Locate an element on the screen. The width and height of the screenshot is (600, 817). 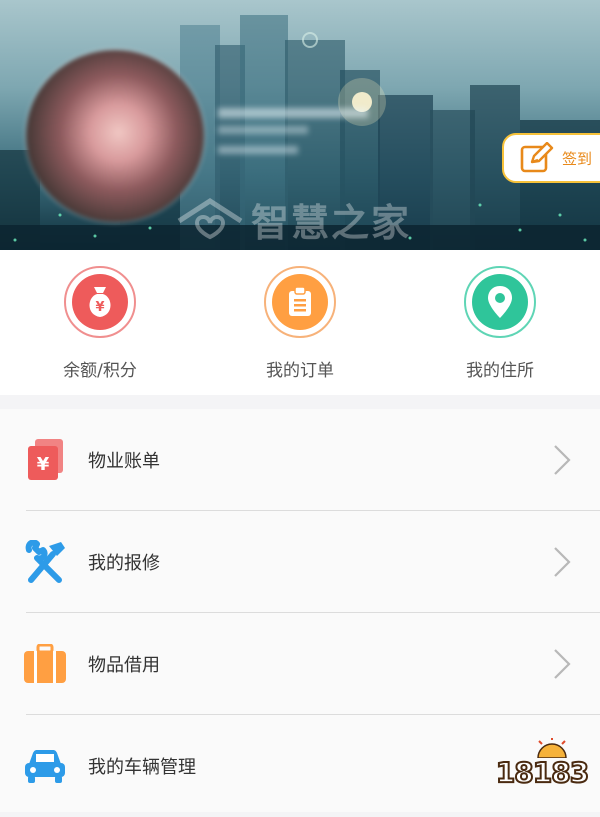
menu-item-property-bill: ¥ 物业账单 is located at coordinates (300, 460).